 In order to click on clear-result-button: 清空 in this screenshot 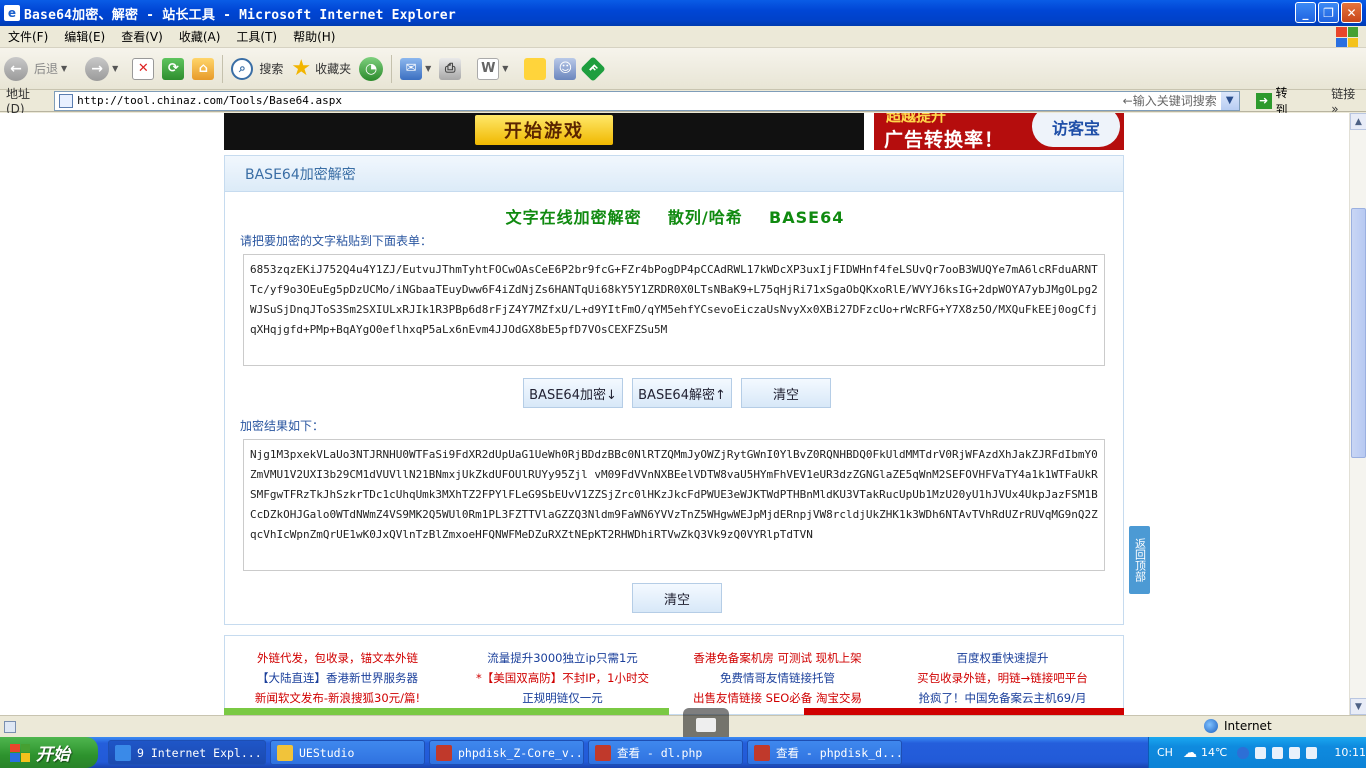, I will do `click(677, 598)`.